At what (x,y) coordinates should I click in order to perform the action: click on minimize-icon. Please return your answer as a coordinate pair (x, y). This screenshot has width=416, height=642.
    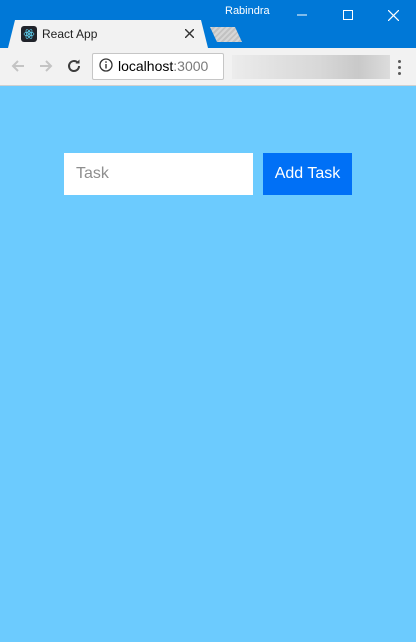
    Looking at the image, I should click on (302, 15).